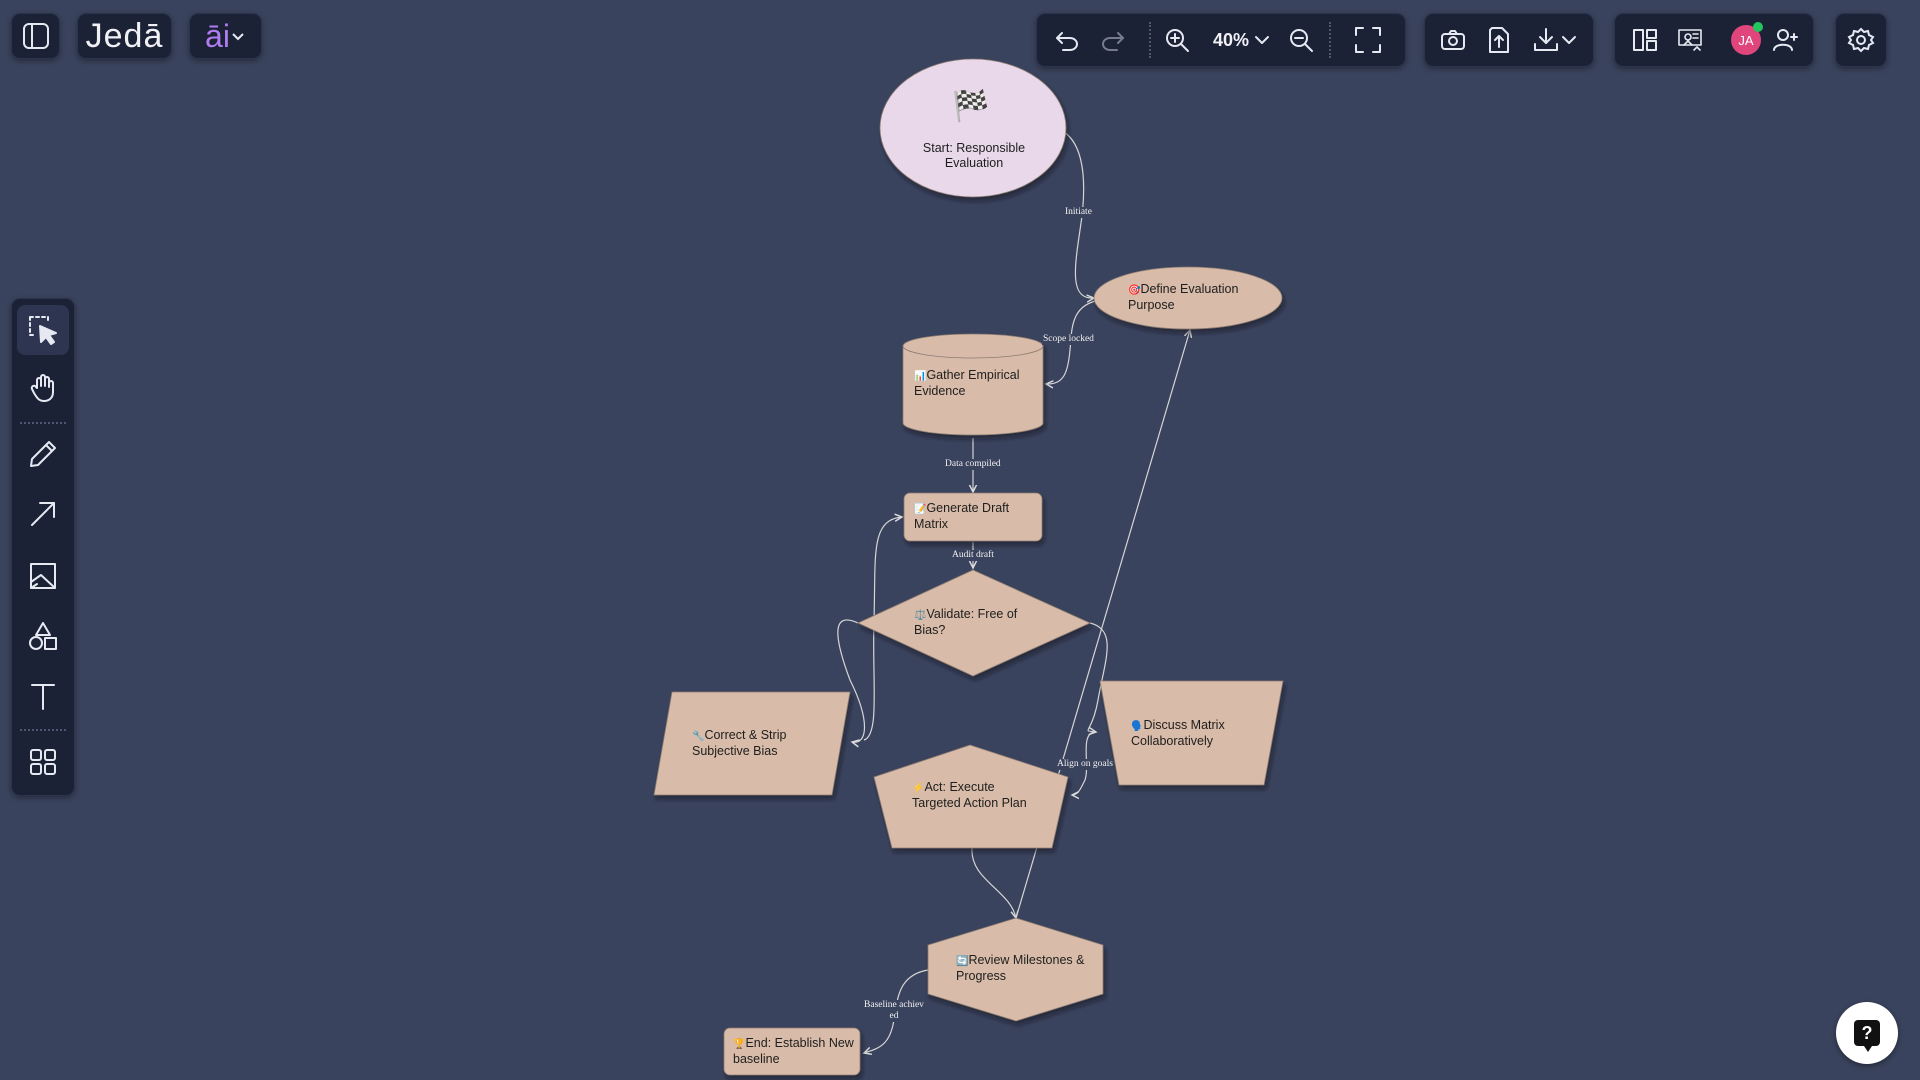 Image resolution: width=1920 pixels, height=1080 pixels. I want to click on node-discuss-label: 🗣️Discuss Matrix Collaboratively, so click(1191, 733).